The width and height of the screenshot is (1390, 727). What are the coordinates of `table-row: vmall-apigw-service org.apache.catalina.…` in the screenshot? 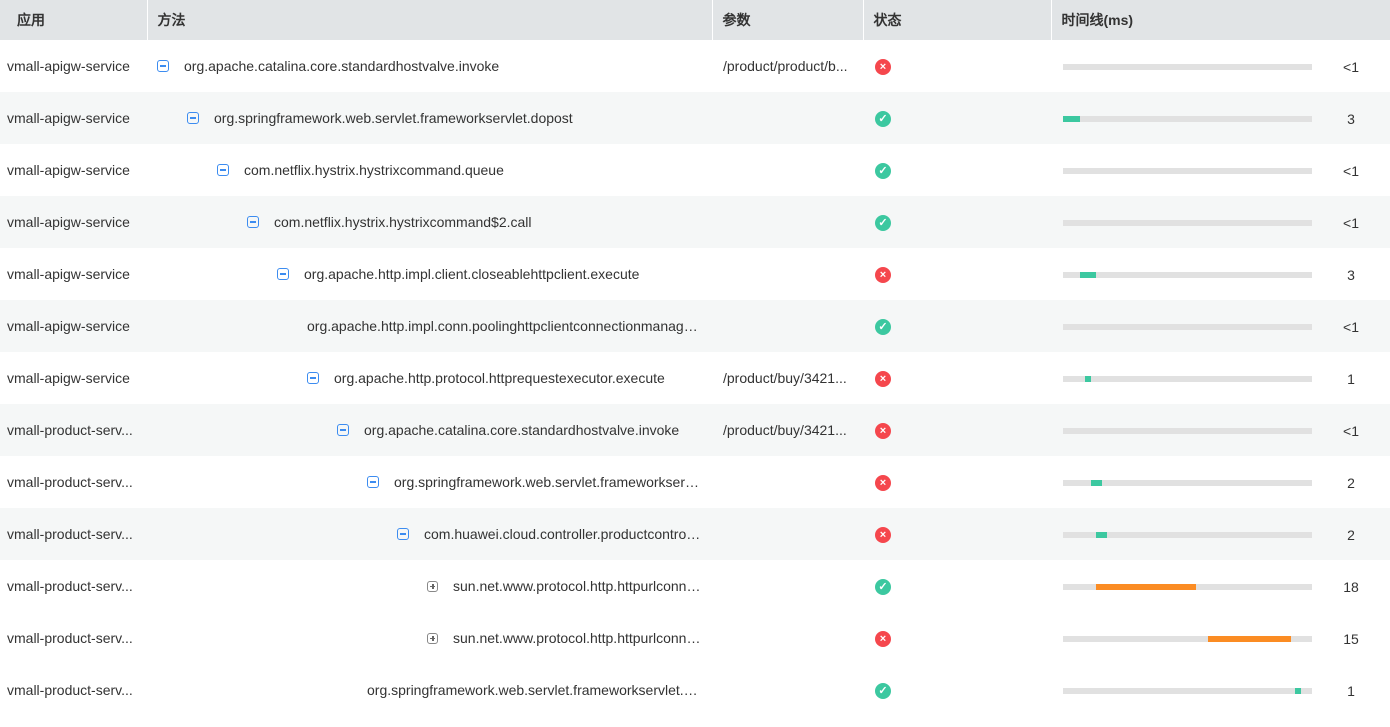 It's located at (695, 66).